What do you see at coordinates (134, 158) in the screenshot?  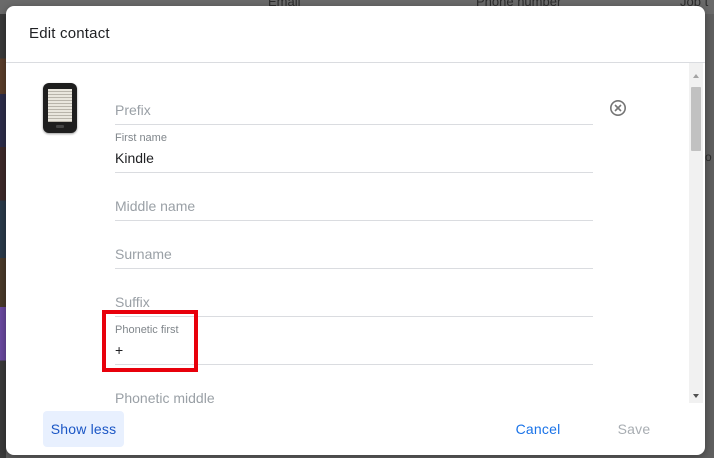 I see `first-name-value: Kindle` at bounding box center [134, 158].